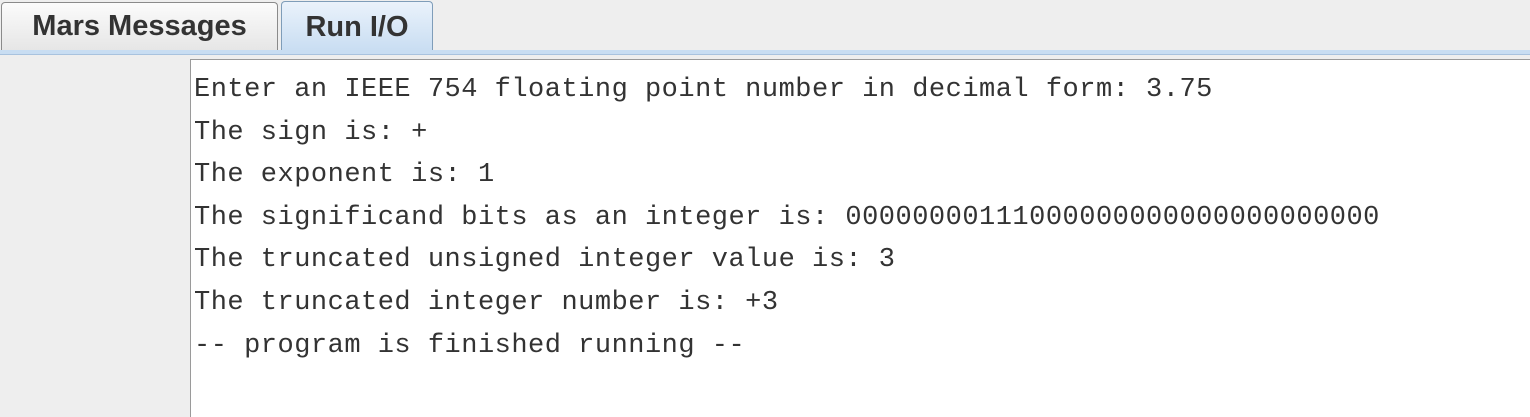 Image resolution: width=1530 pixels, height=417 pixels. I want to click on tab-run-io: Run I/O, so click(357, 26).